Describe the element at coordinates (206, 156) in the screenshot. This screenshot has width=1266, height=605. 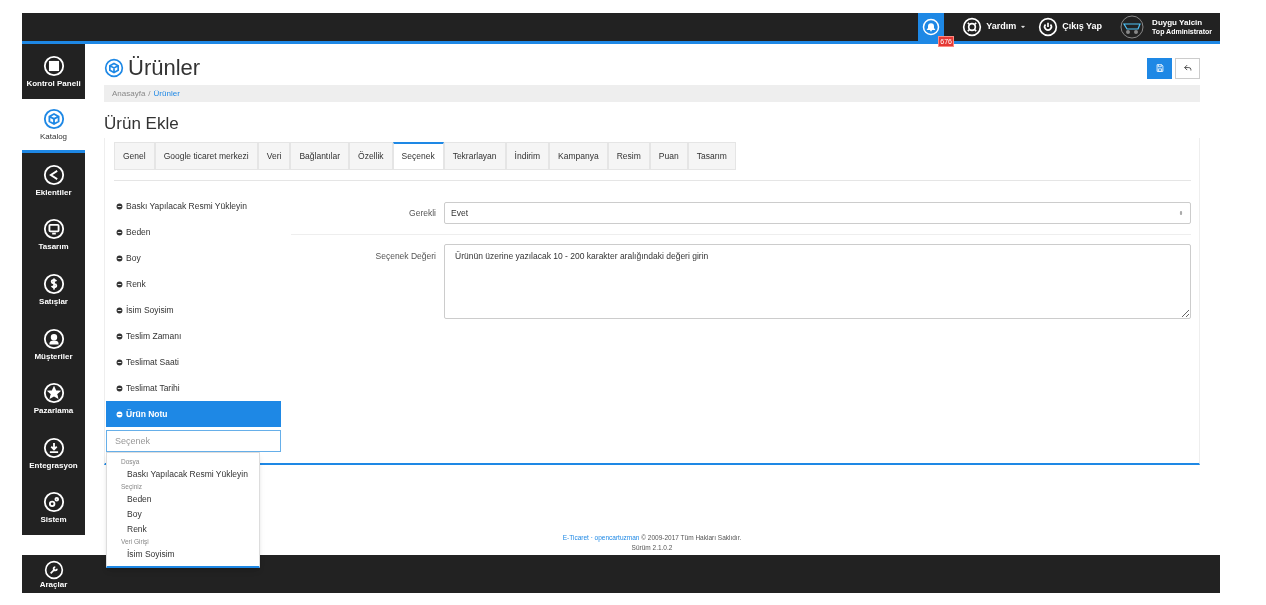
I see `tab: Google ticaret merkezi` at that location.